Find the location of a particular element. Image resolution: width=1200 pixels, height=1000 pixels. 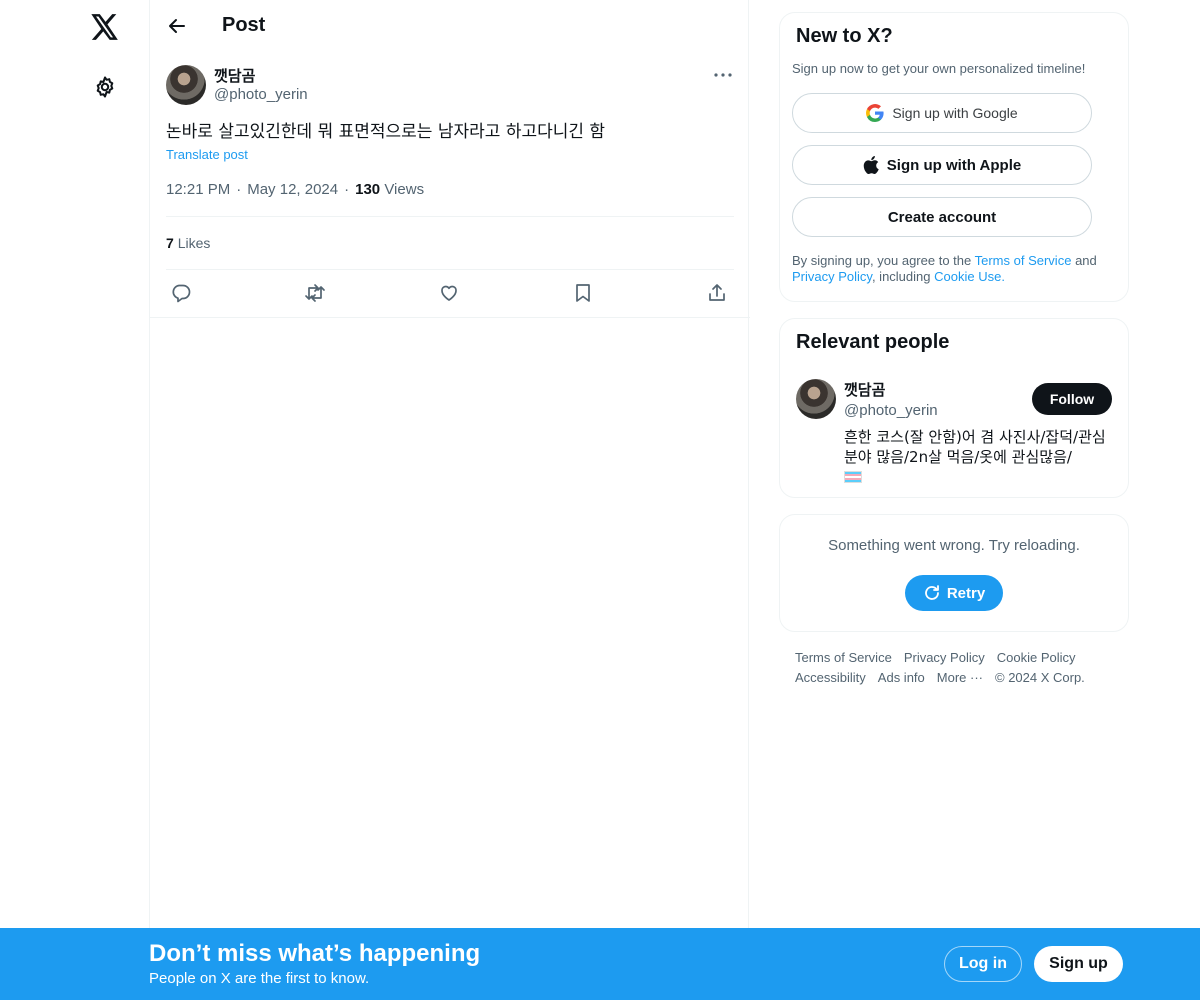

post-header: Post is located at coordinates (450, 26).